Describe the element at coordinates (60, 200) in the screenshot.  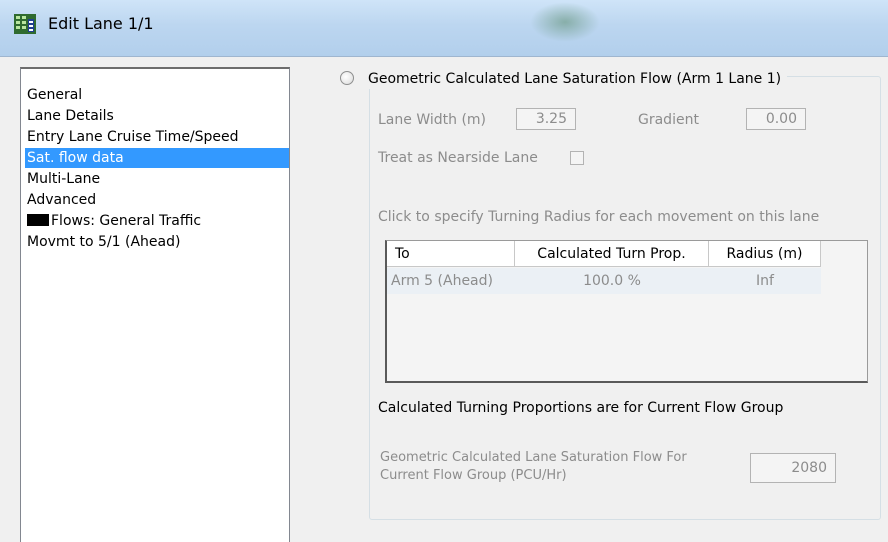
I see `nav-item-advanced: Advanced` at that location.